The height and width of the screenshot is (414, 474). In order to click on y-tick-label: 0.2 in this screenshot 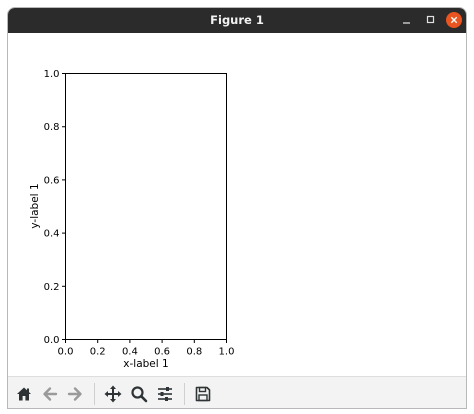, I will do `click(52, 287)`.